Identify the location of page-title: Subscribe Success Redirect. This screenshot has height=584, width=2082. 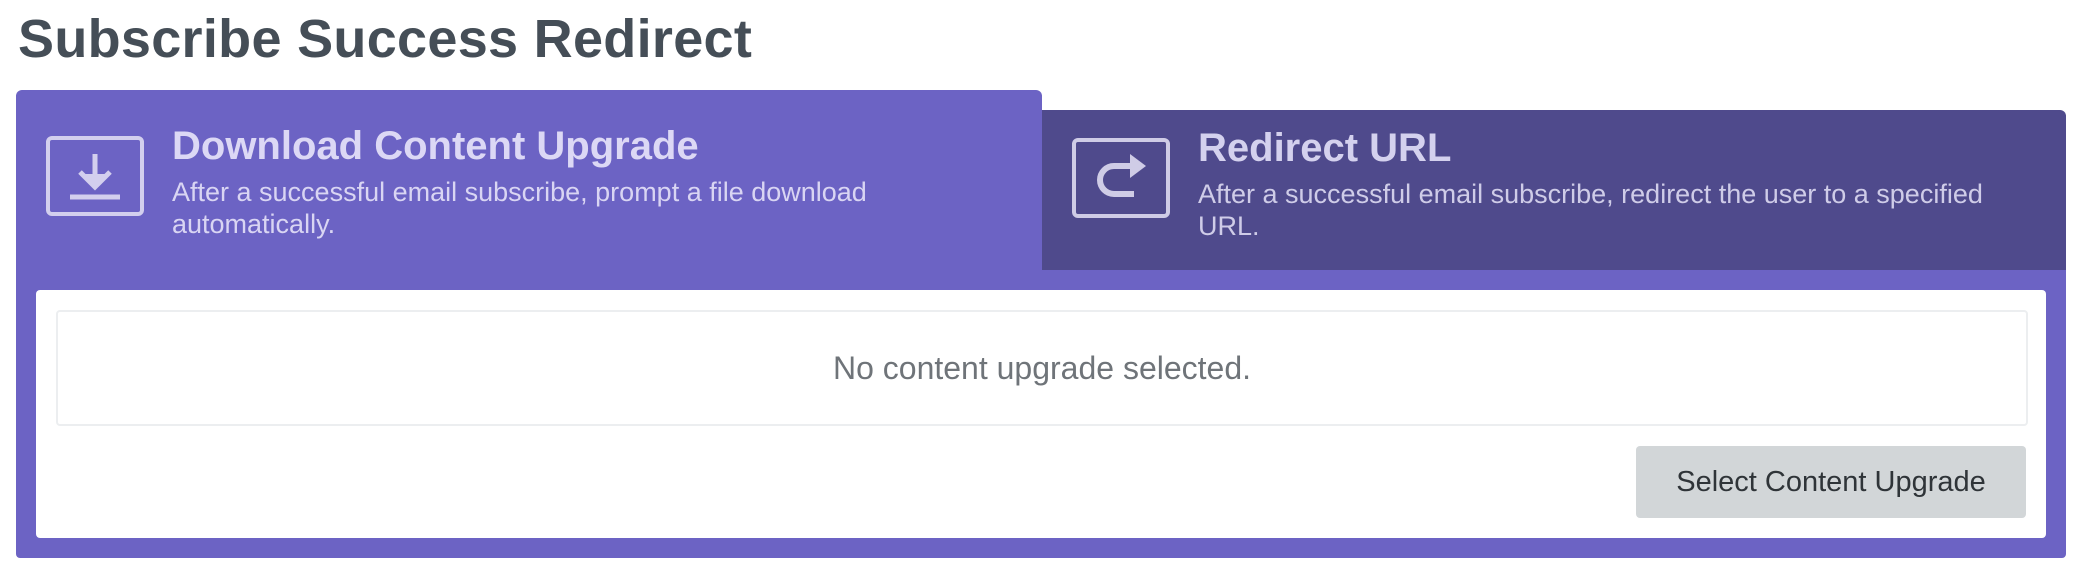
(385, 39).